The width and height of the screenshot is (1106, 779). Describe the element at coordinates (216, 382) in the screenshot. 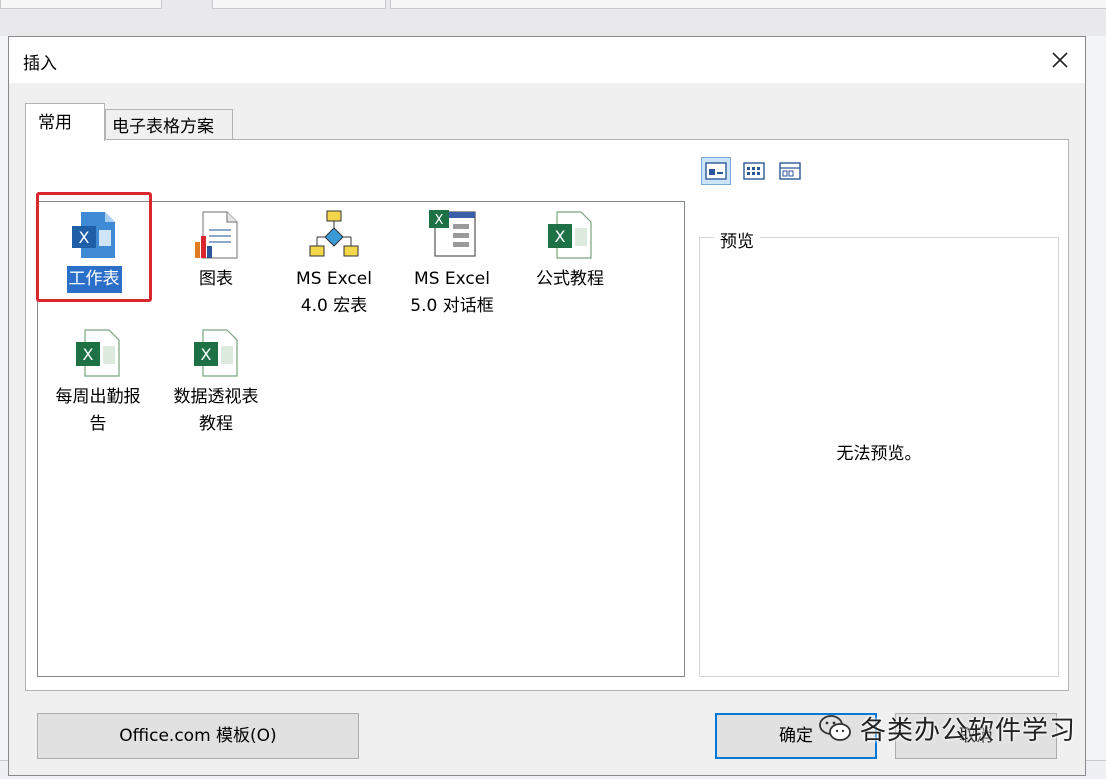

I see `template-item-pivot-tutorial: X 数据透视表 教程` at that location.